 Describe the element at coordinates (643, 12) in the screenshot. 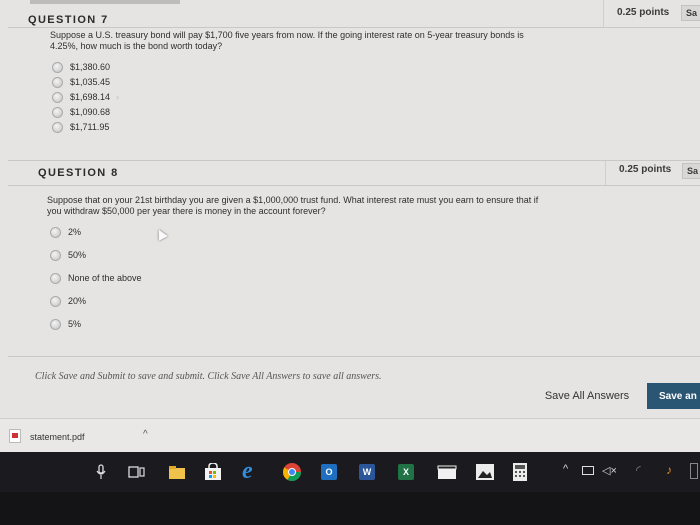

I see `question-7-points: 0.25 points` at that location.